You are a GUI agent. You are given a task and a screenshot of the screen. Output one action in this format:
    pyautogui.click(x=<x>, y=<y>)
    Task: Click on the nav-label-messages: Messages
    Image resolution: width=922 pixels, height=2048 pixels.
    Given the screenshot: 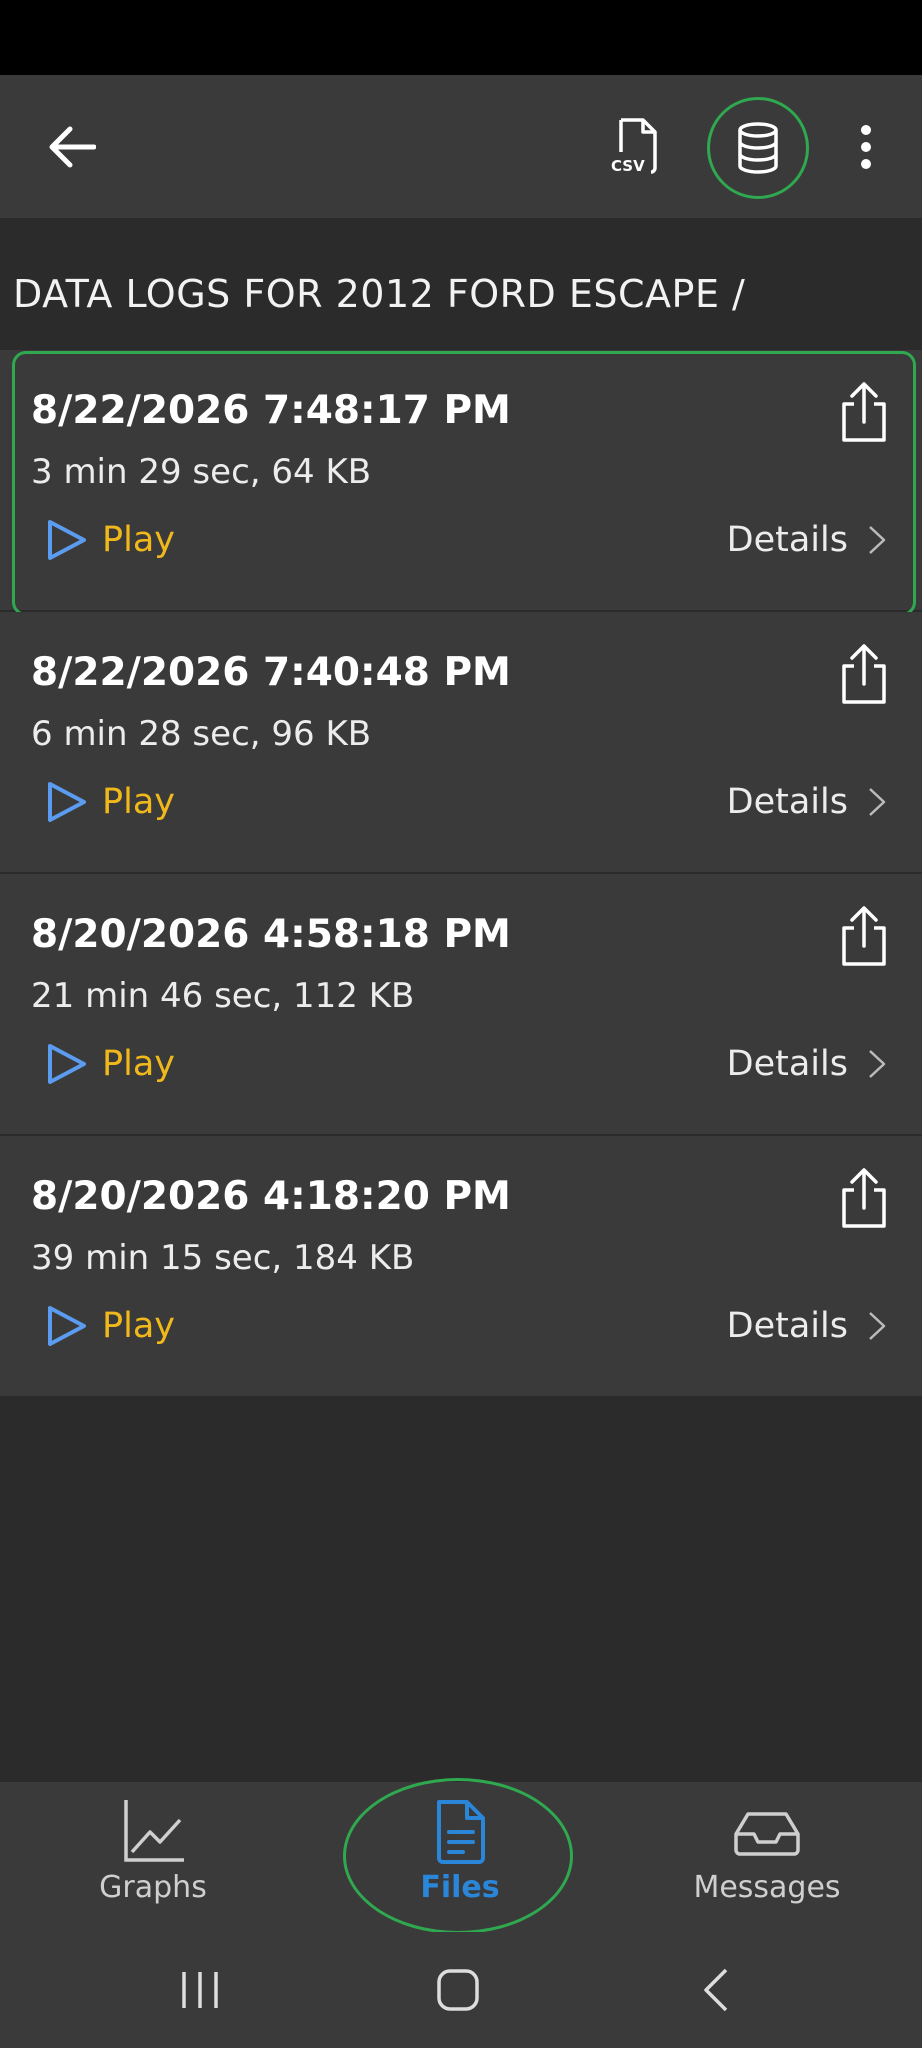 What is the action you would take?
    pyautogui.click(x=767, y=1887)
    